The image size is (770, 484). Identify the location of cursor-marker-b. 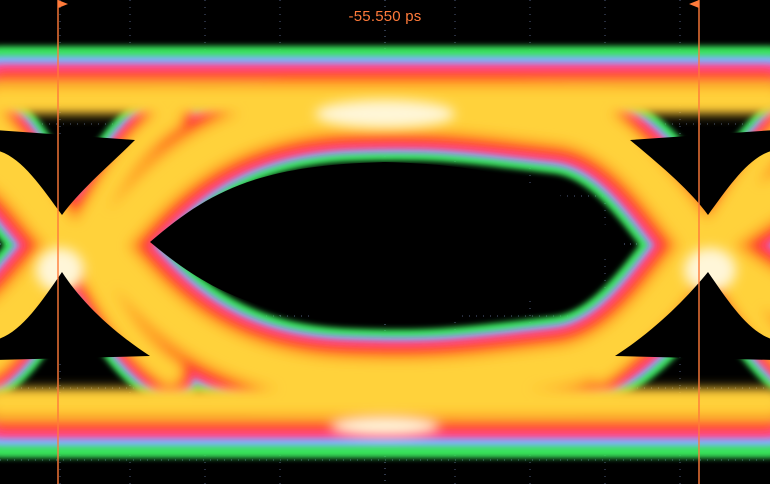
(694, 4).